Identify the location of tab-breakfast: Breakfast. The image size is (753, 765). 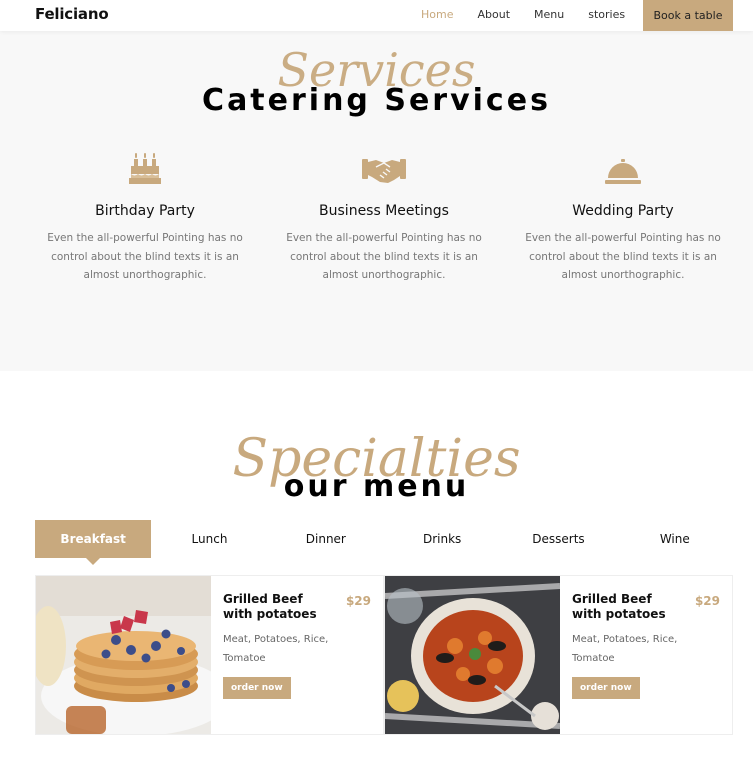
(93, 542).